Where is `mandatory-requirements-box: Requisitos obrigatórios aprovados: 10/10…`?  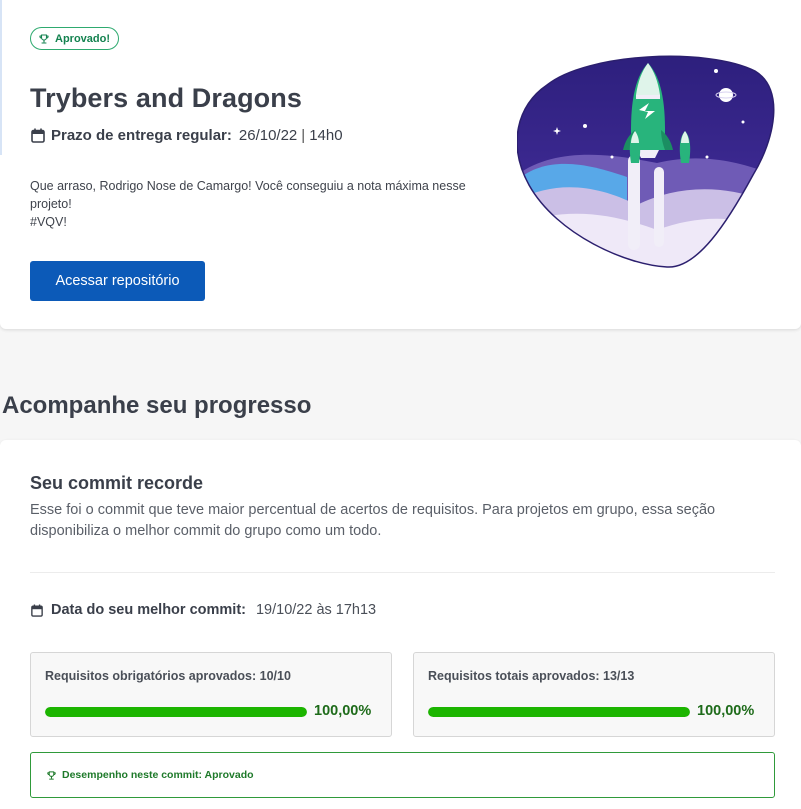
mandatory-requirements-box: Requisitos obrigatórios aprovados: 10/10… is located at coordinates (211, 694).